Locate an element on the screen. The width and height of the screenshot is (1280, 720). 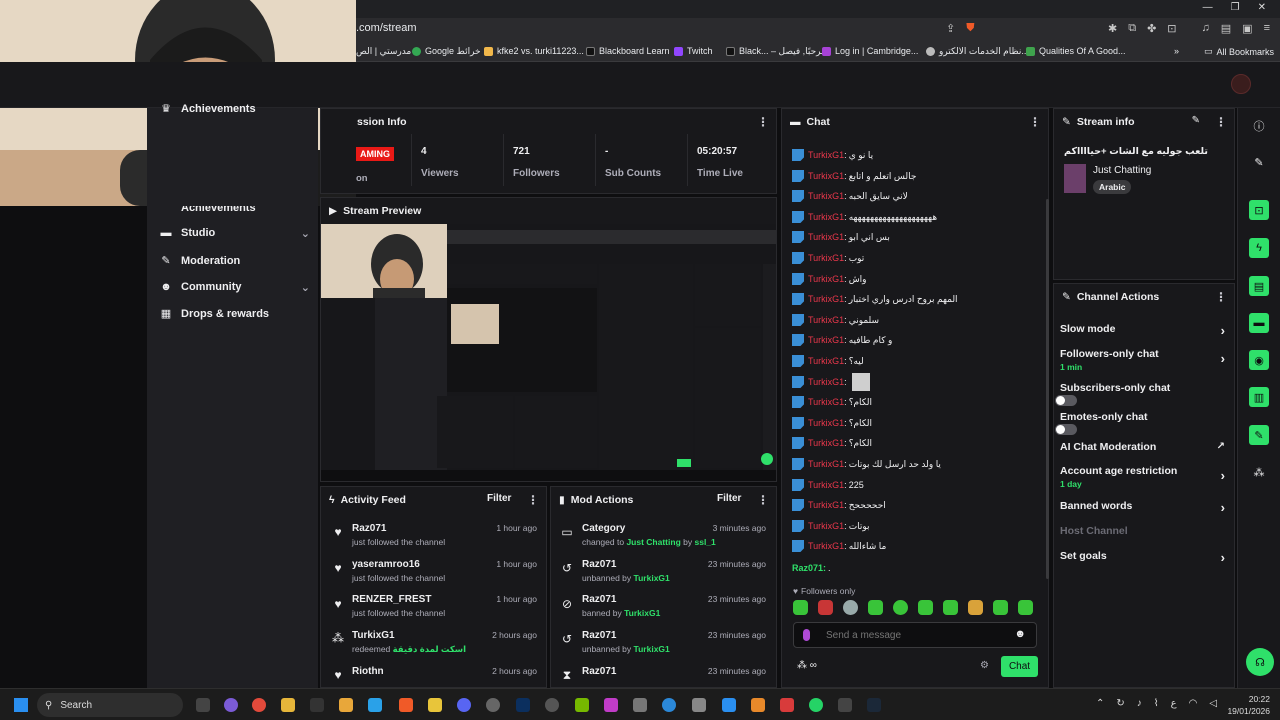
followers-only-row: Followers-only chat 1 min › is located at coordinates (1145, 360).